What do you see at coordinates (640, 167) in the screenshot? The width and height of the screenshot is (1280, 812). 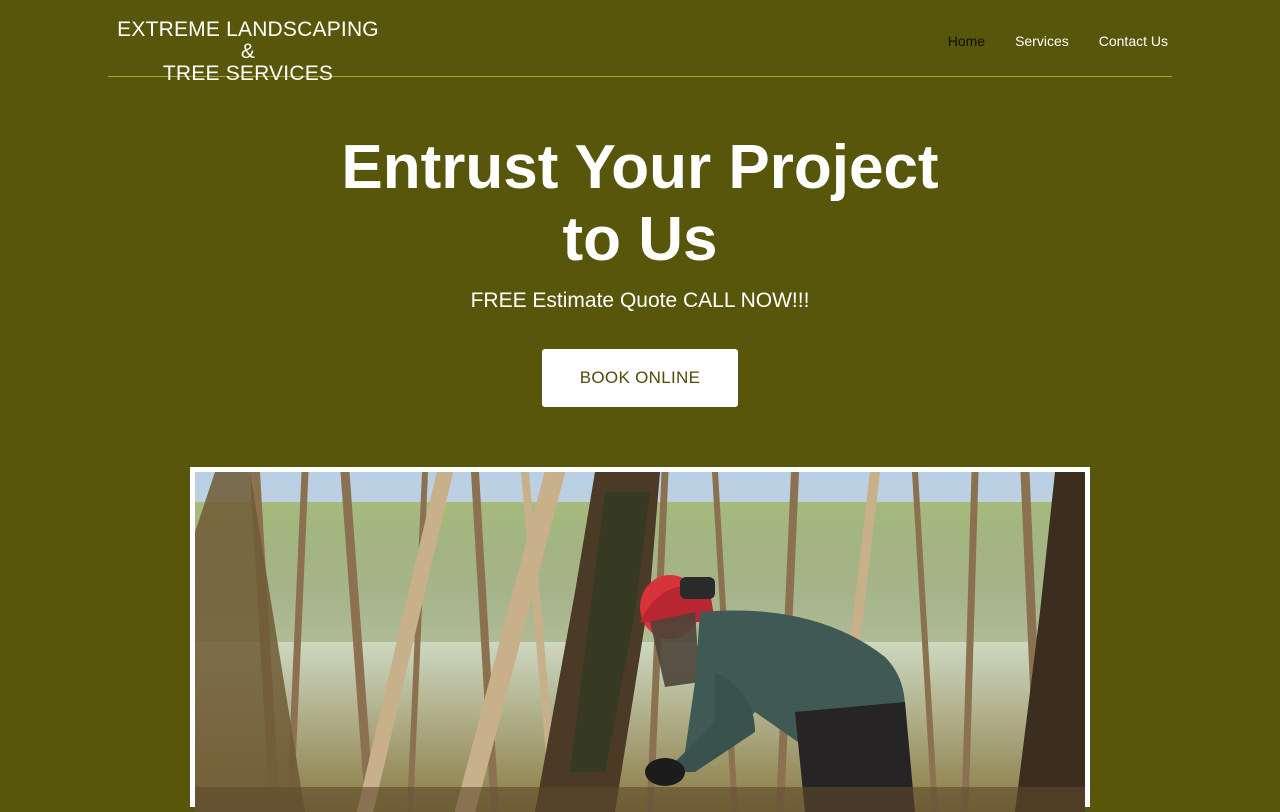 I see `hero-title-line-1: Entrust Your Project` at bounding box center [640, 167].